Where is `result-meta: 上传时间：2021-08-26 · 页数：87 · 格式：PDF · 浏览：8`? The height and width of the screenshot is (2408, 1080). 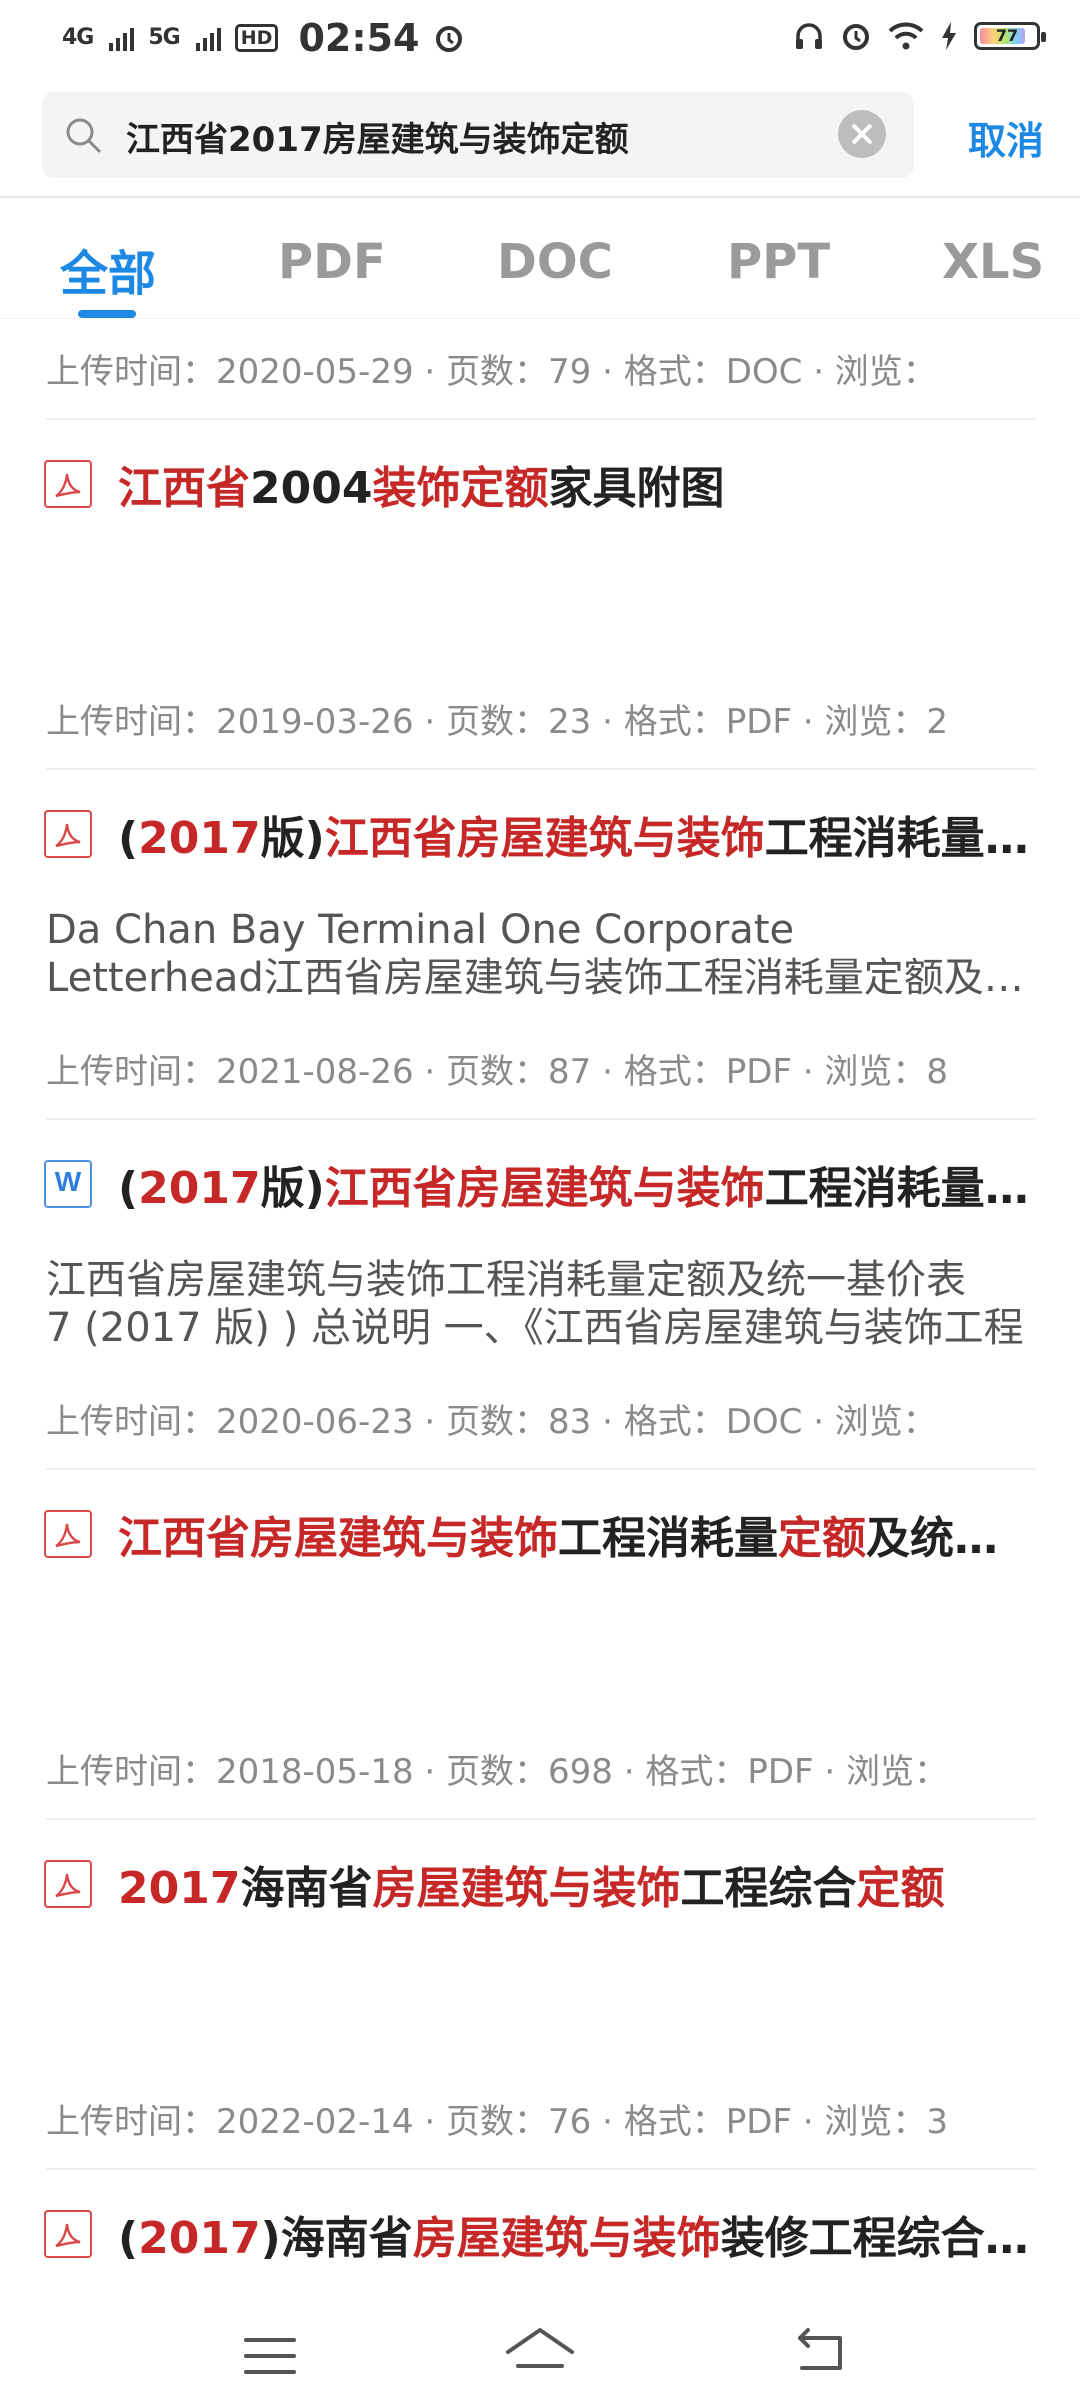
result-meta: 上传时间：2021-08-26 · 页数：87 · 格式：PDF · 浏览：8 is located at coordinates (497, 1072).